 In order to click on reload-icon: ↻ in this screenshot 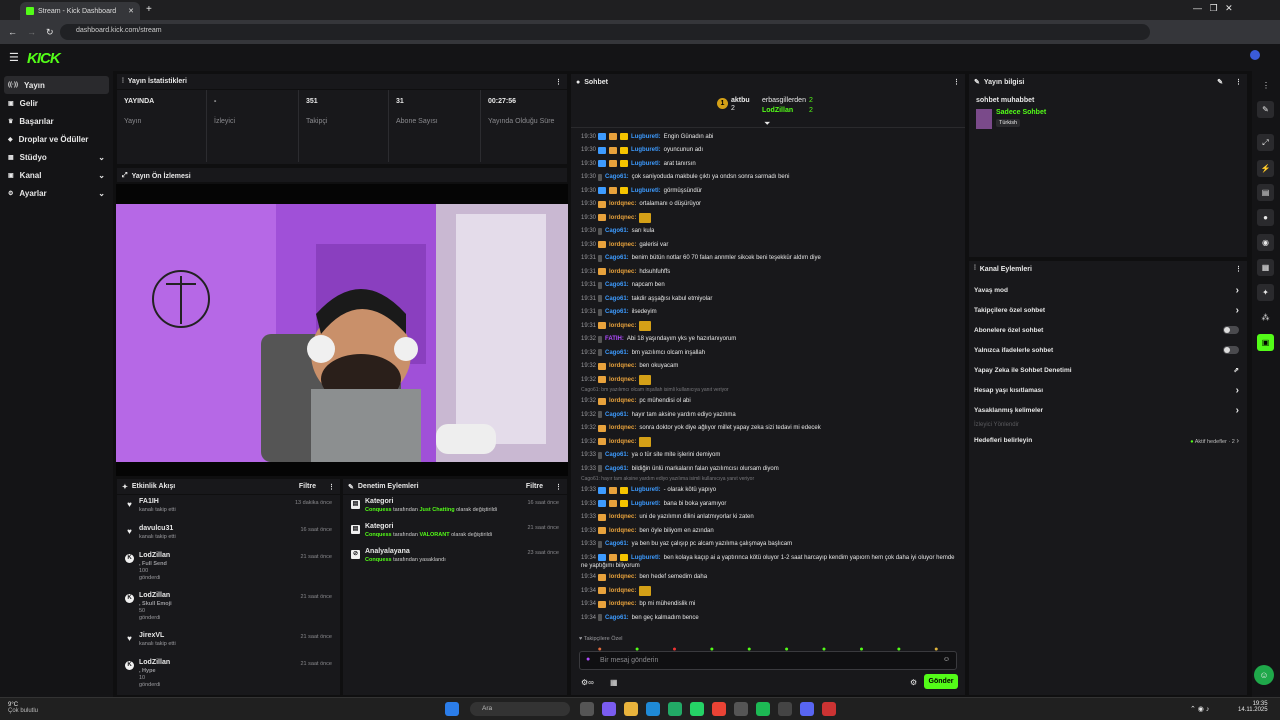, I will do `click(50, 32)`.